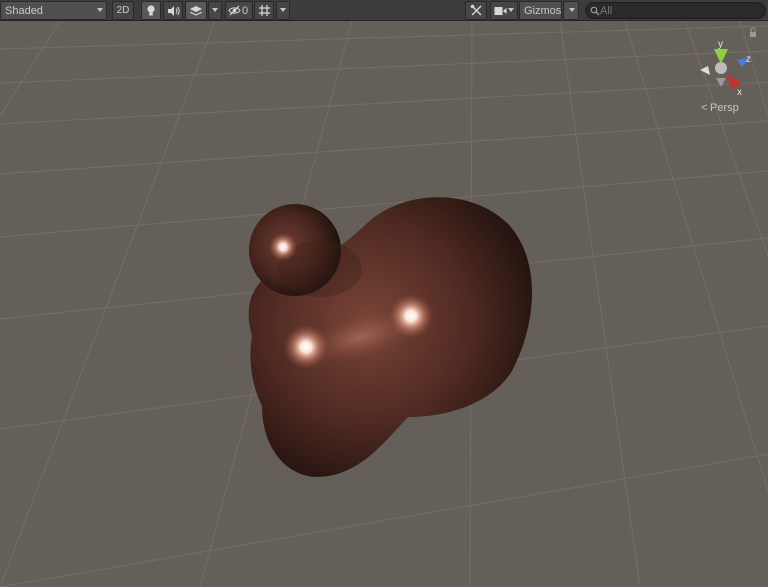 Image resolution: width=768 pixels, height=587 pixels. I want to click on lock-icon, so click(753, 34).